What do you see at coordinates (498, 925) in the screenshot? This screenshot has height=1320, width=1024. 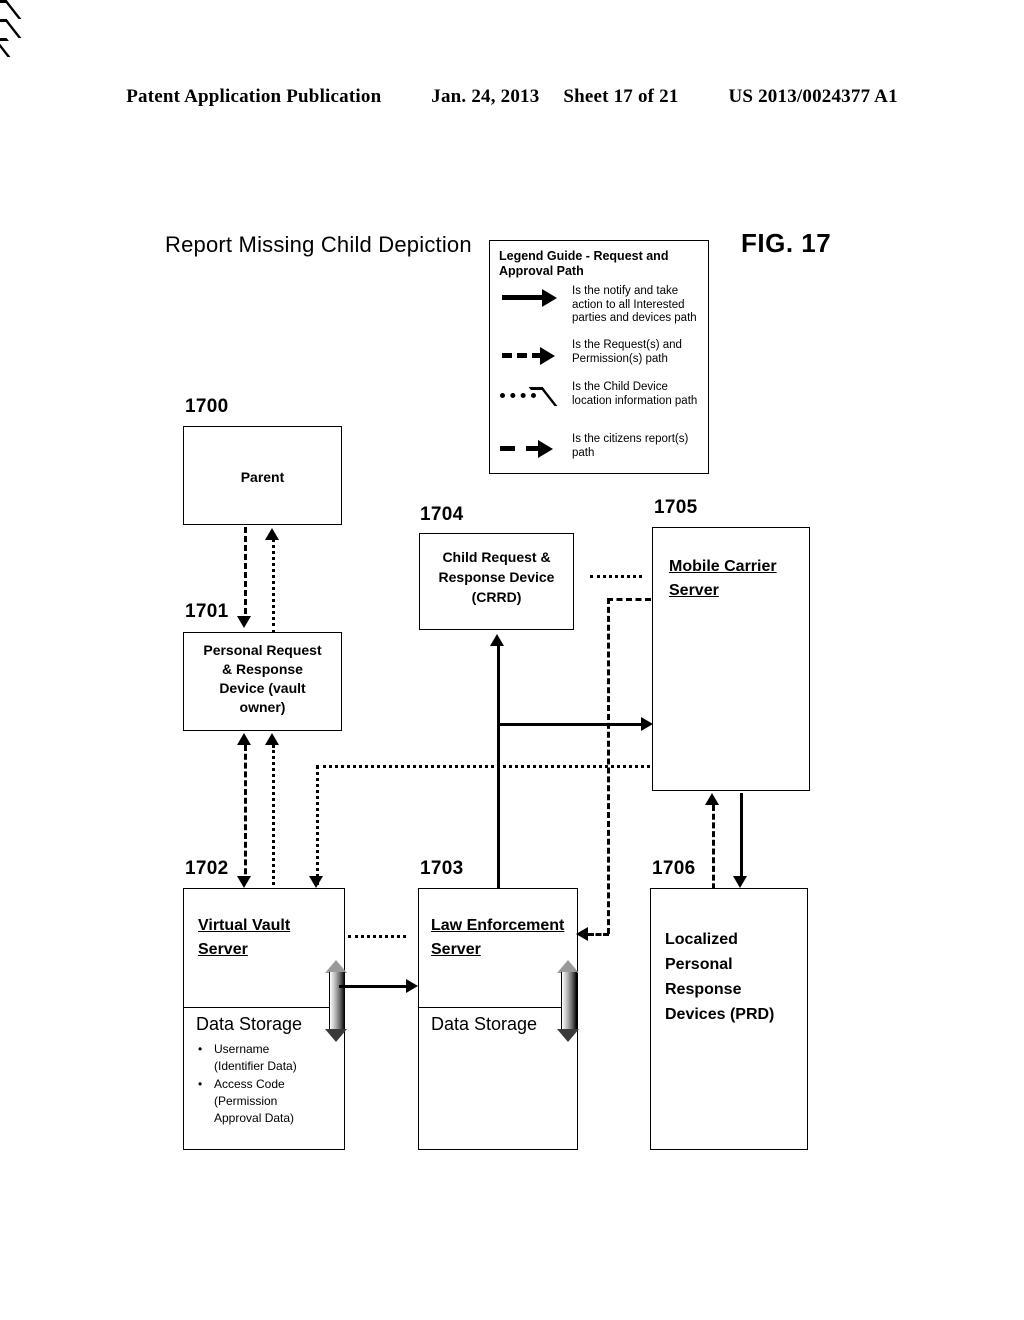 I see `node-law-label-line1: Law Enforcement` at bounding box center [498, 925].